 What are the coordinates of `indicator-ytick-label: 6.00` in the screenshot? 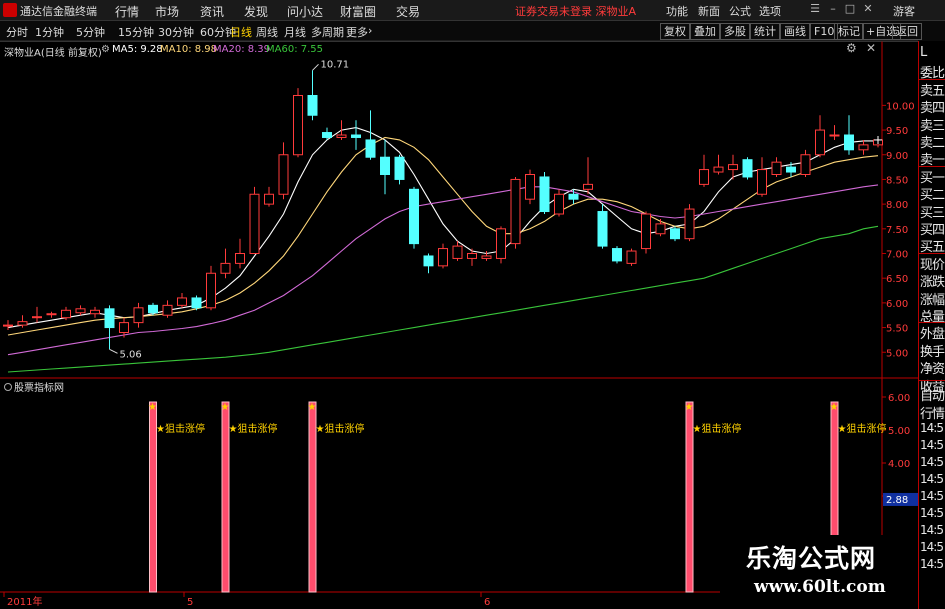 It's located at (899, 398).